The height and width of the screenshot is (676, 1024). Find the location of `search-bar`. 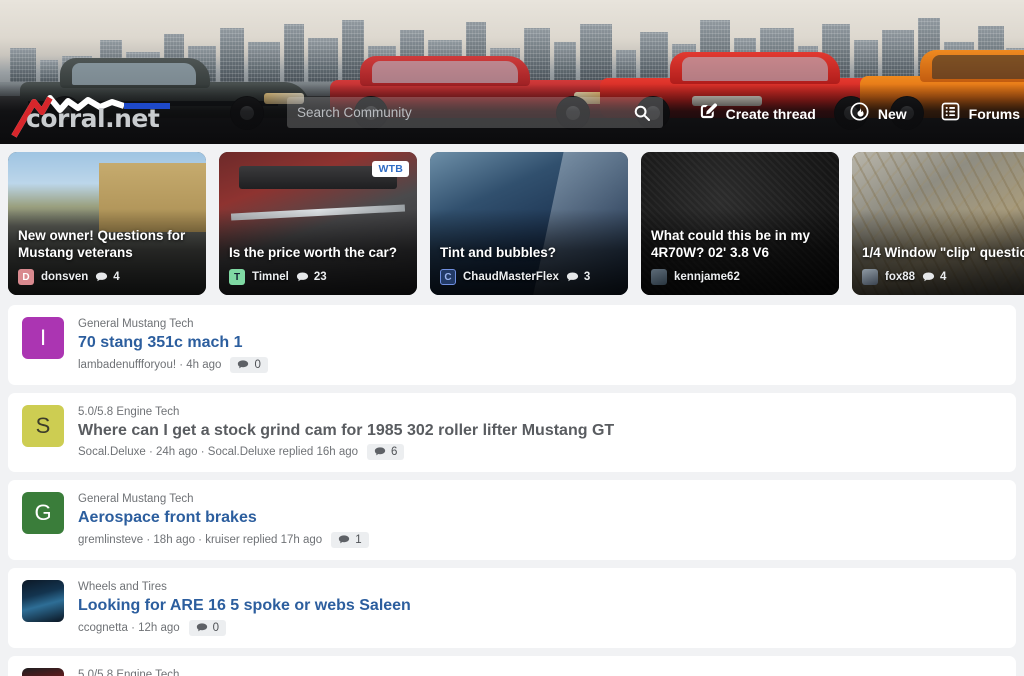

search-bar is located at coordinates (475, 112).